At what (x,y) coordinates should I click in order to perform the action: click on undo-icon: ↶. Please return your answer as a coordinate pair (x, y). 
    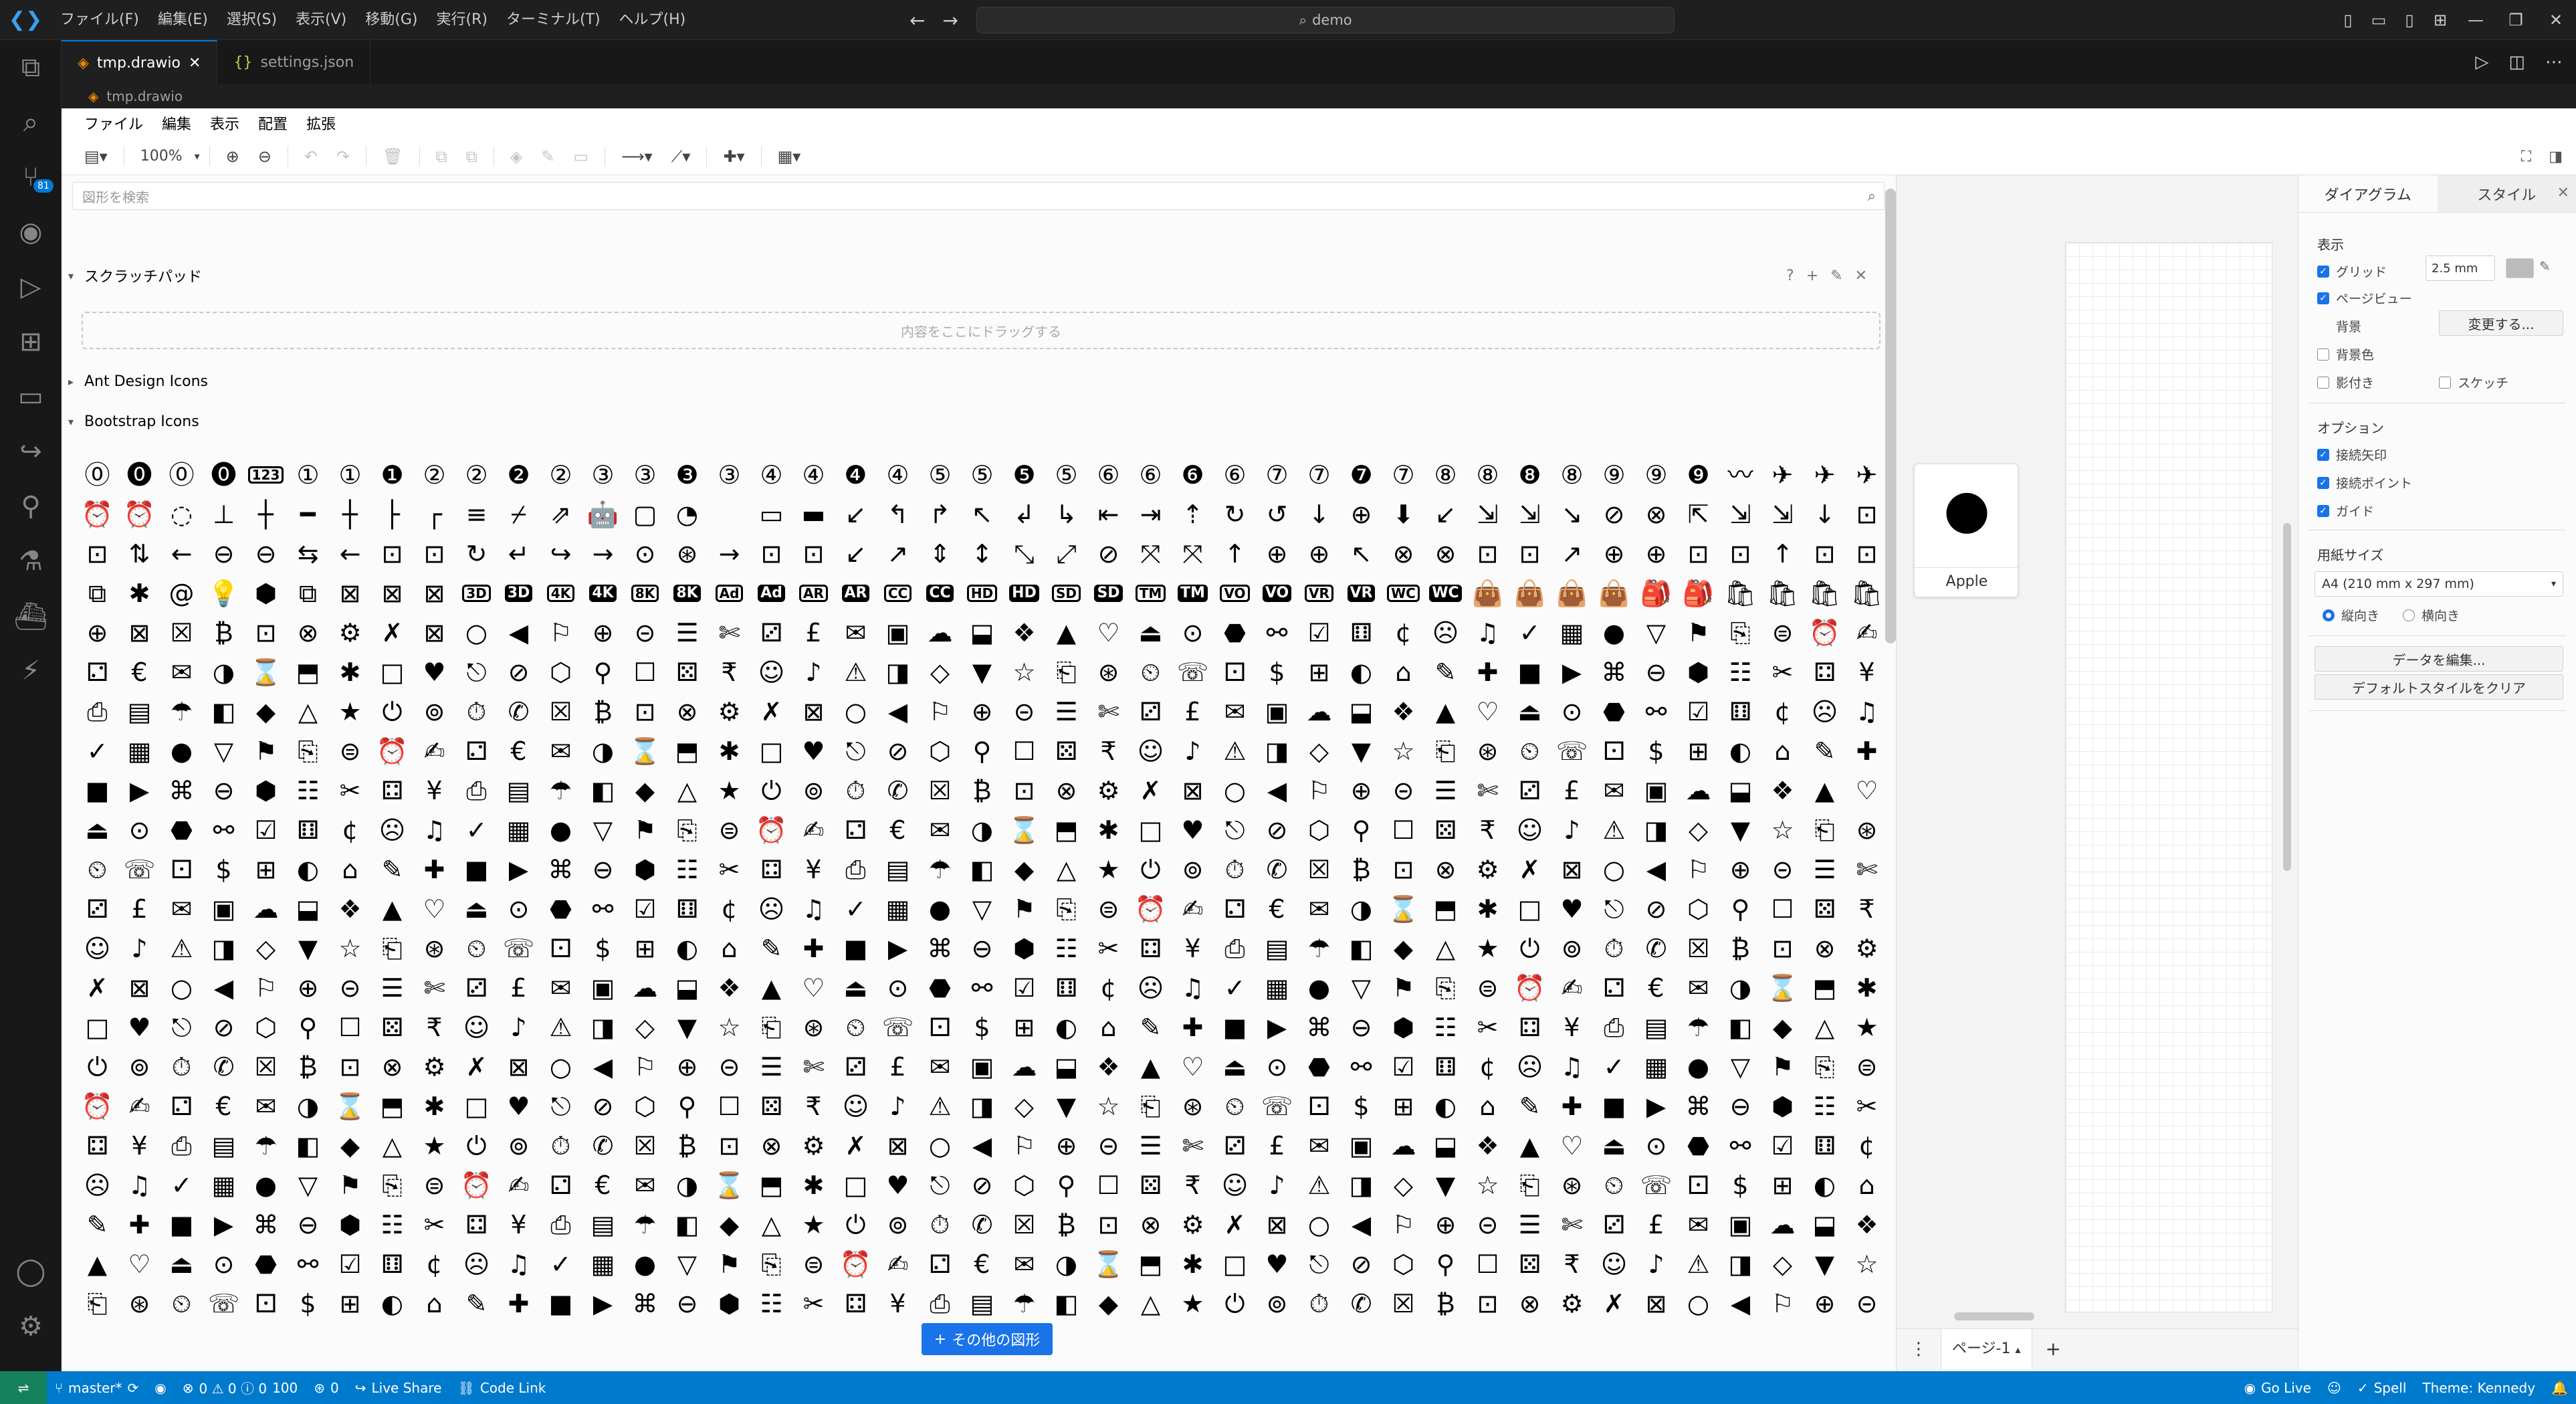
    Looking at the image, I should click on (311, 156).